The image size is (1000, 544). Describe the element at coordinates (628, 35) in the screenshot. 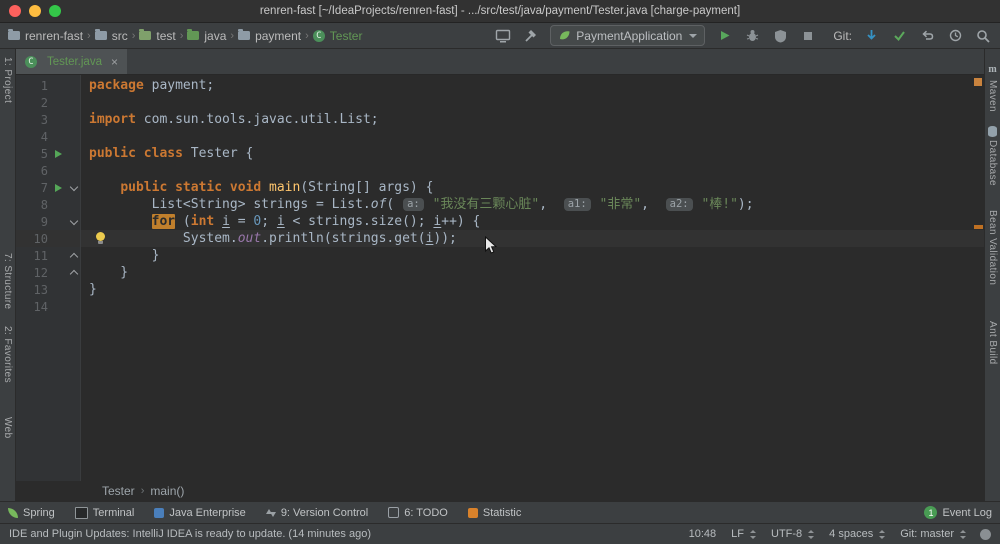

I see `run-configuration-select: PaymentApplication` at that location.